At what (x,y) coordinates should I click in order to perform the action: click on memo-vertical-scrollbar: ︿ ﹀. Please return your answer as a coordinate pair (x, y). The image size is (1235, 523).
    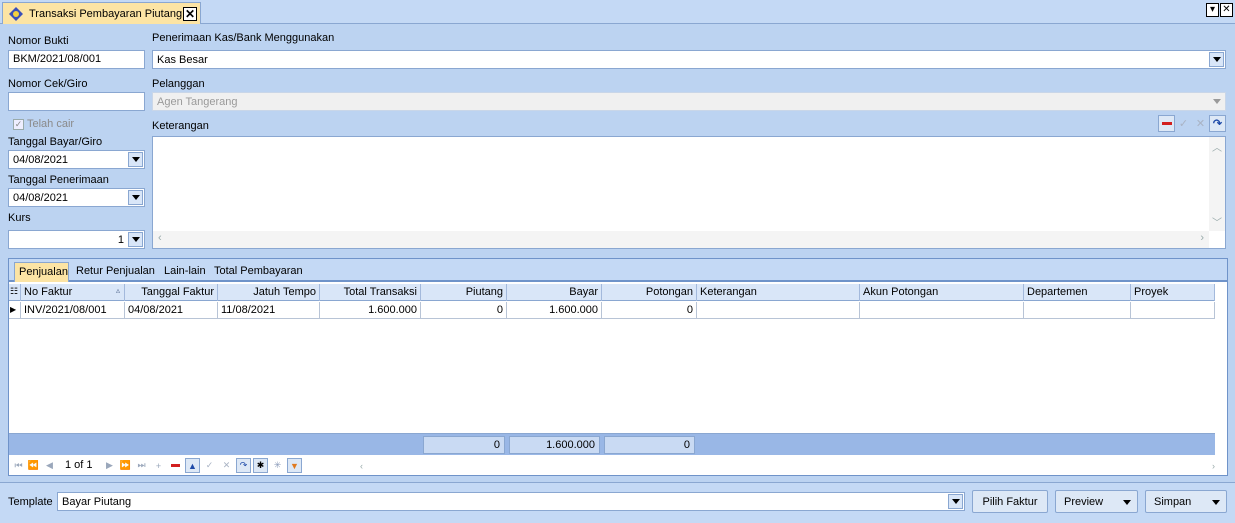
    Looking at the image, I should click on (1217, 184).